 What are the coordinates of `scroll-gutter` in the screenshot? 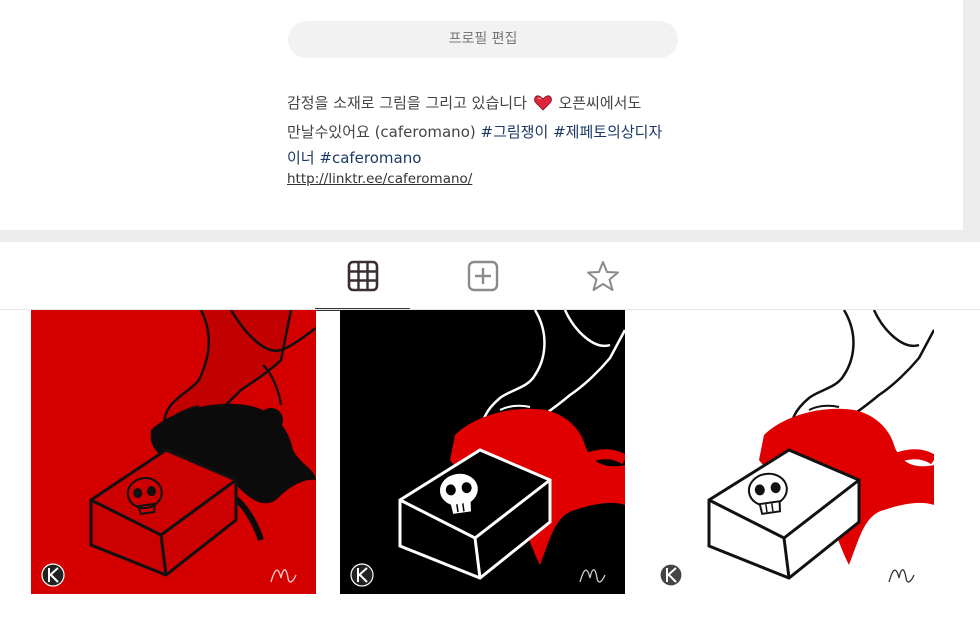 It's located at (971, 115).